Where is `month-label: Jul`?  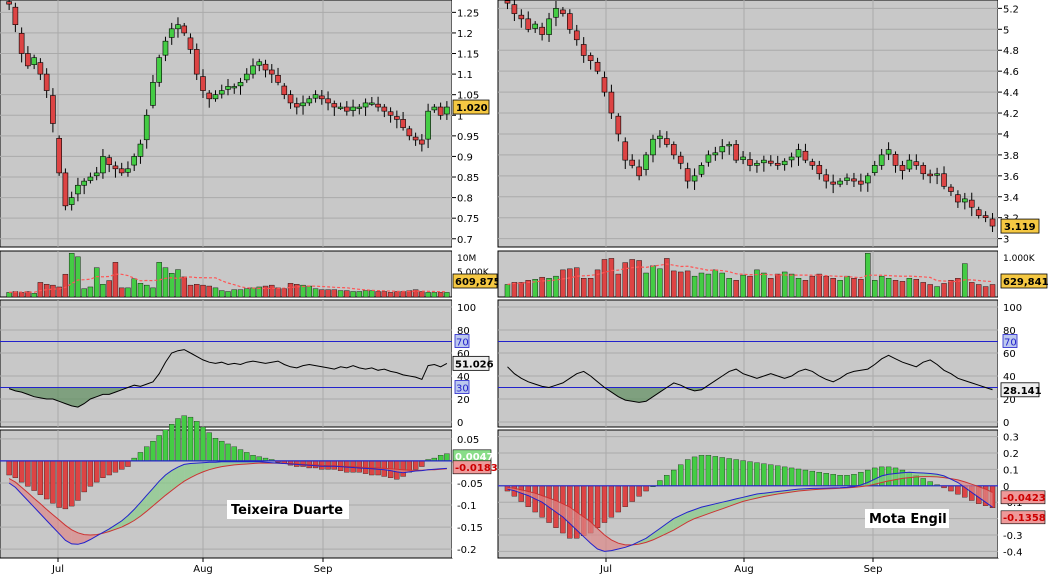 month-label: Jul is located at coordinates (605, 569).